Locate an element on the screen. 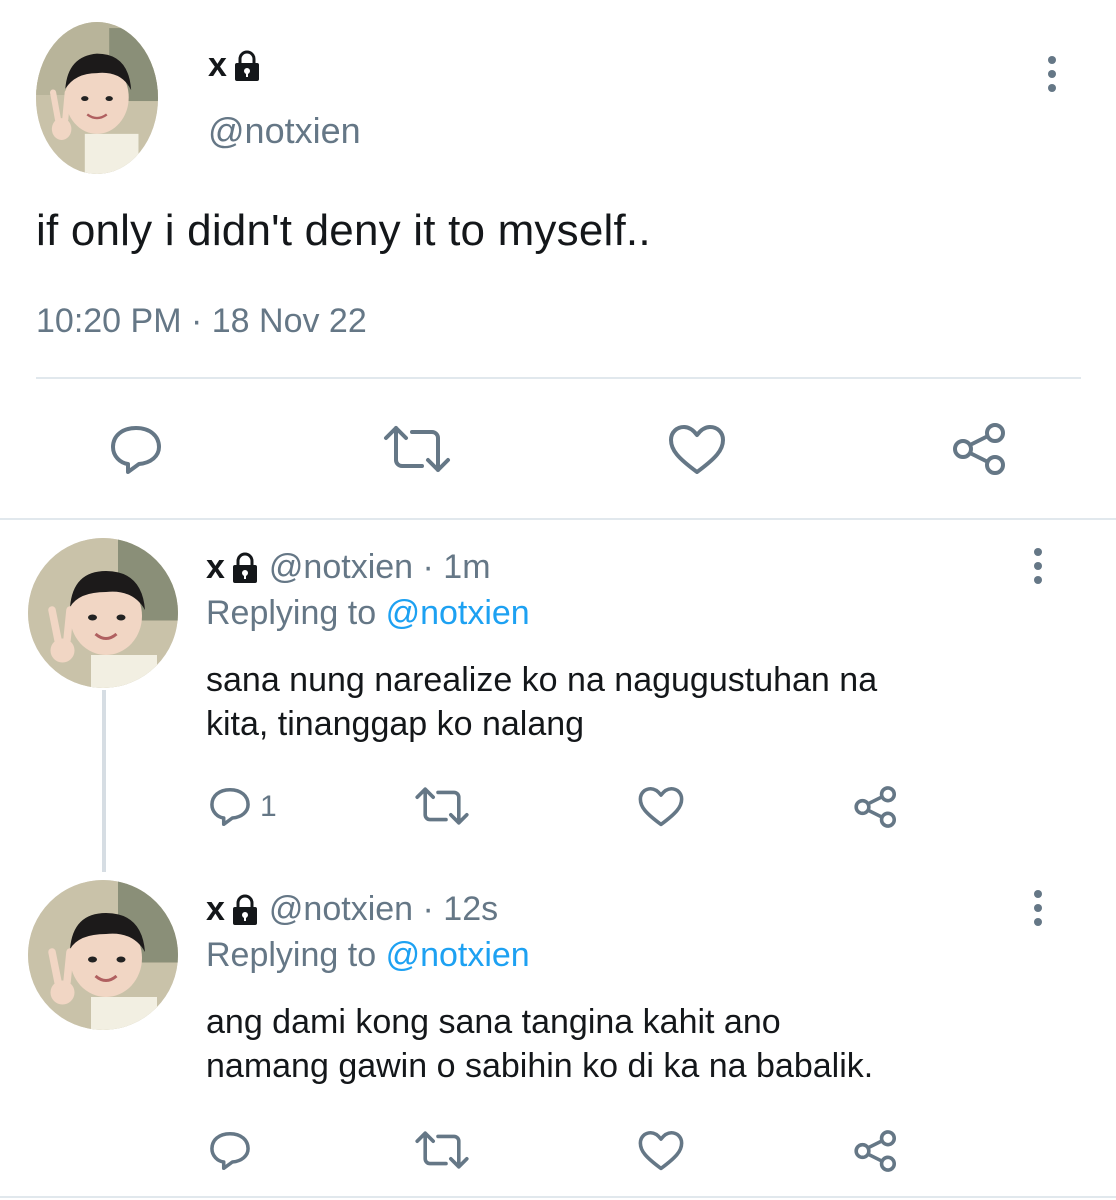 This screenshot has width=1116, height=1200. author-handle: @notxien is located at coordinates (284, 131).